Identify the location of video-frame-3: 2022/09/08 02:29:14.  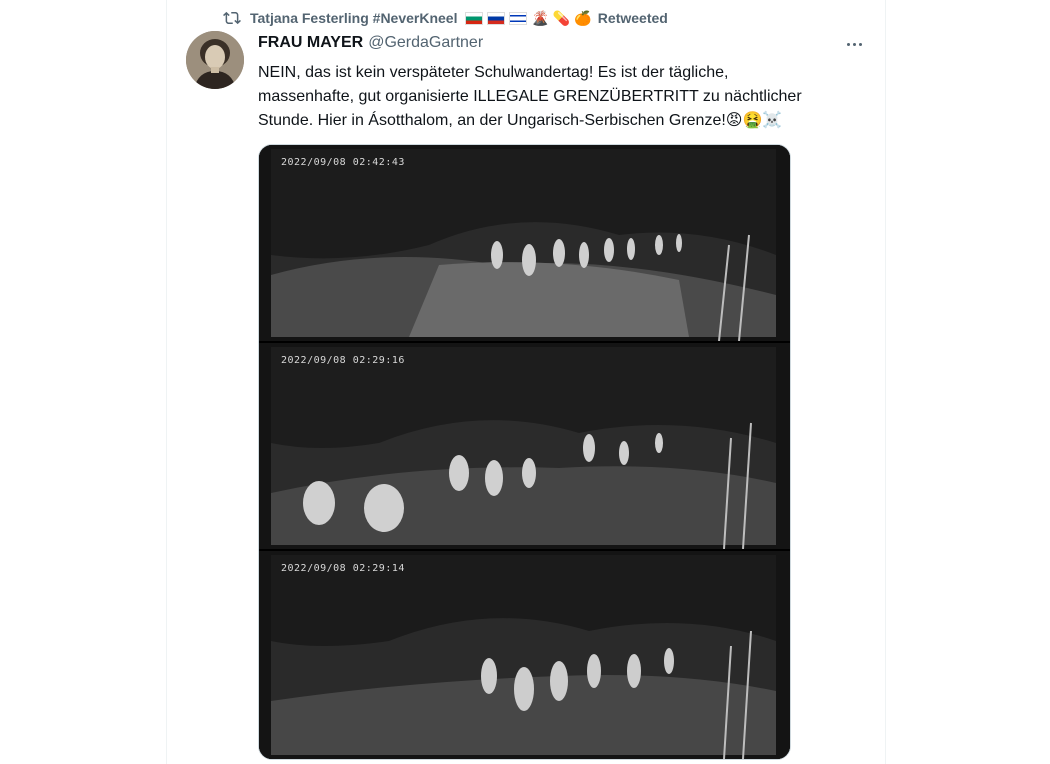
(524, 655).